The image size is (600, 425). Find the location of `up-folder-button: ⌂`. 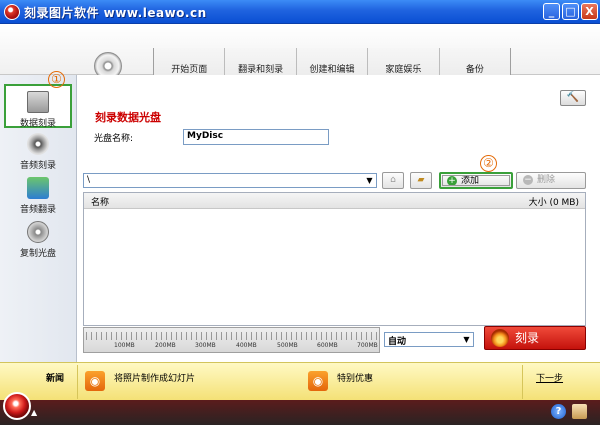

up-folder-button: ⌂ is located at coordinates (393, 180).